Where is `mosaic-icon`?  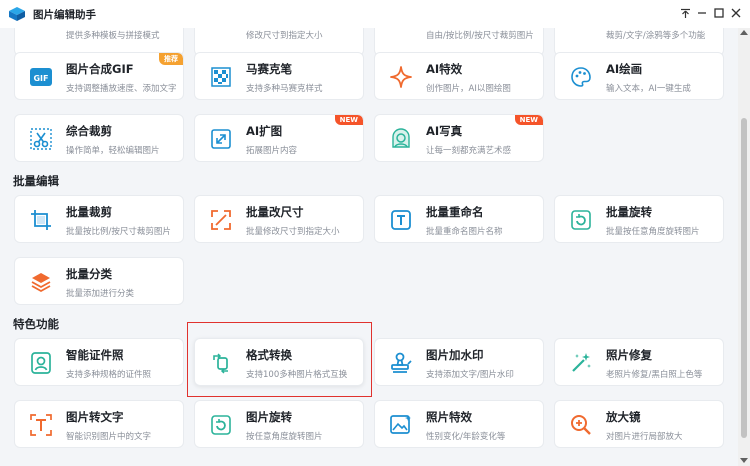 mosaic-icon is located at coordinates (221, 77).